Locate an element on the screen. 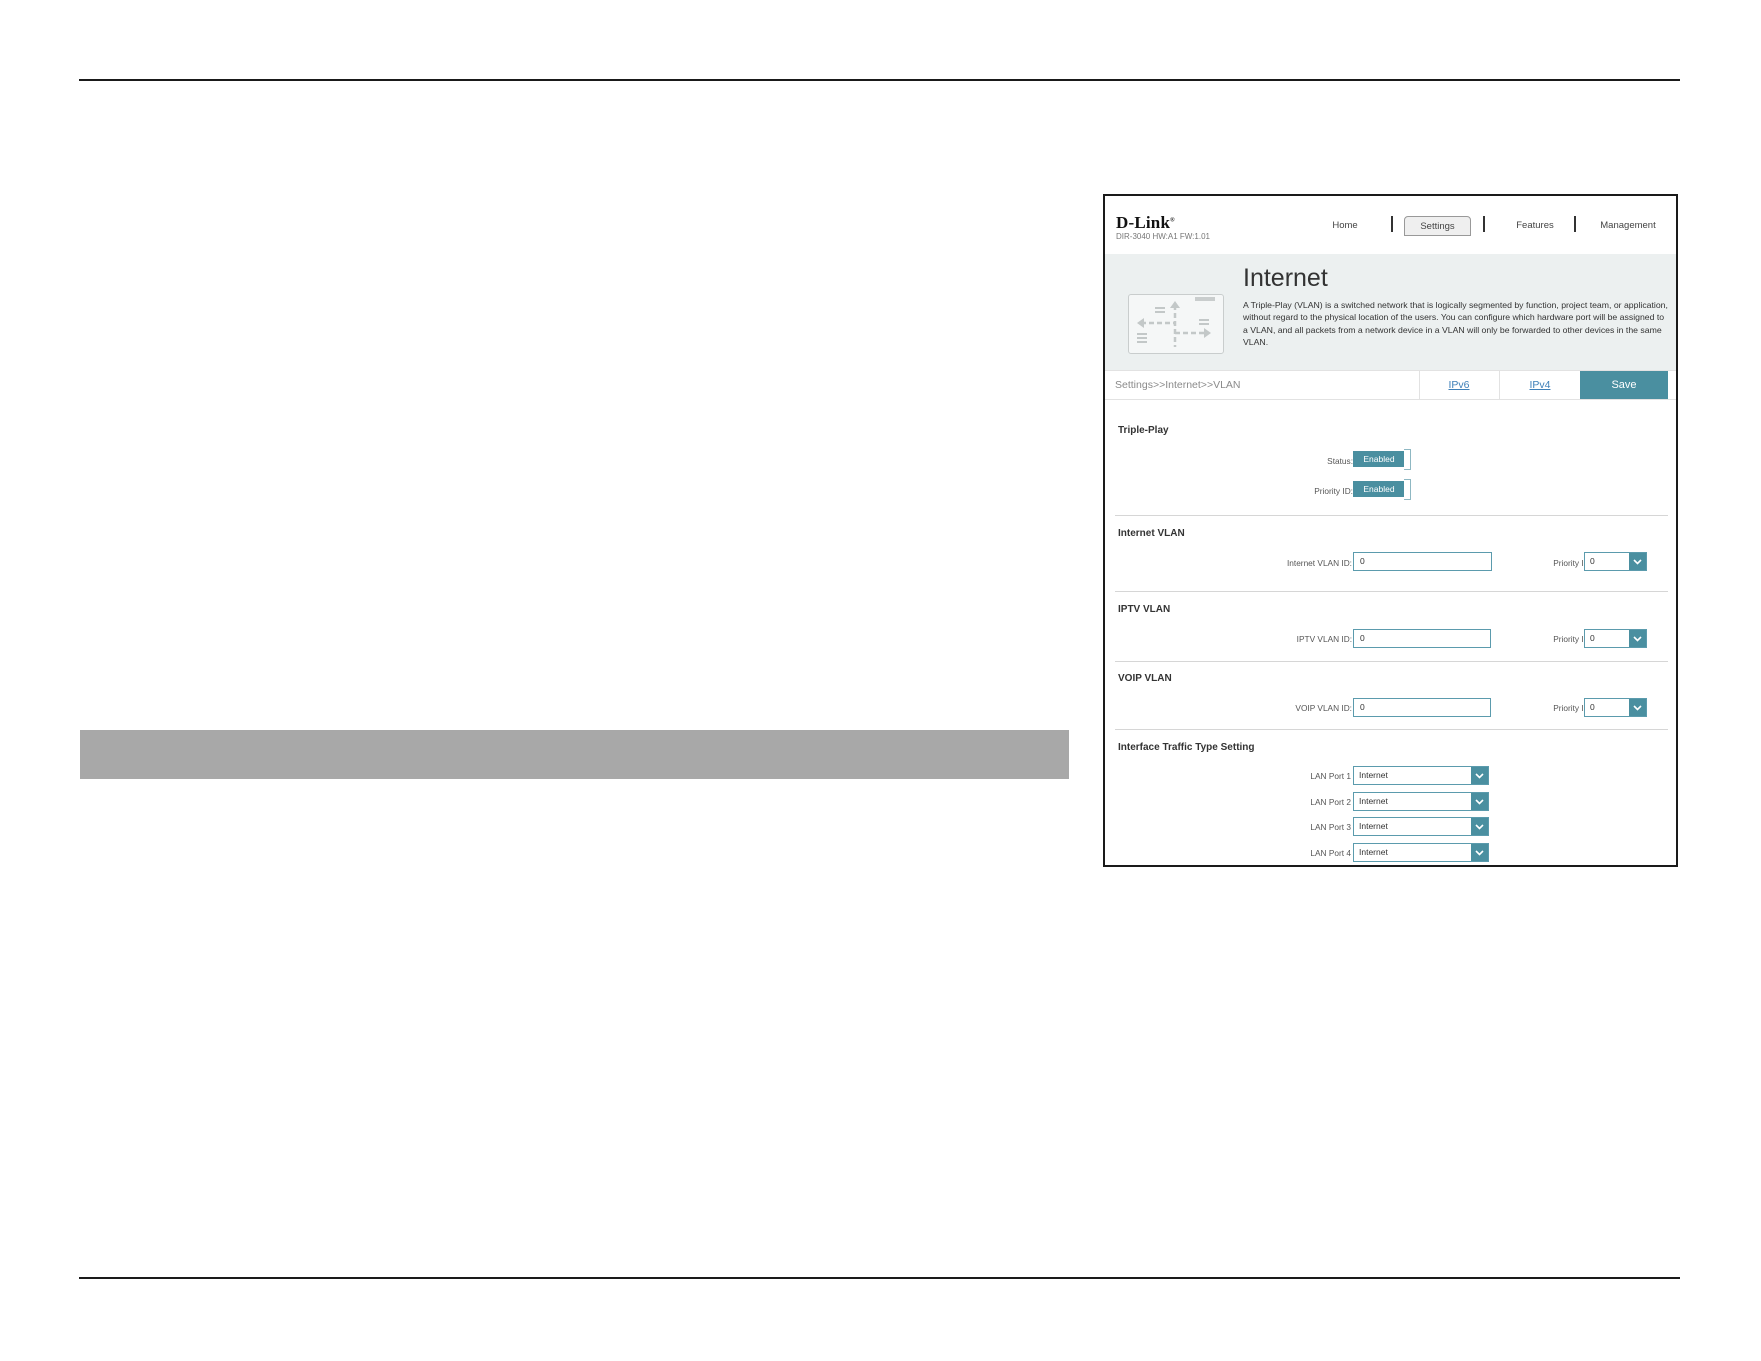  internet-vlan-heading: Internet VLAN is located at coordinates (1151, 533).